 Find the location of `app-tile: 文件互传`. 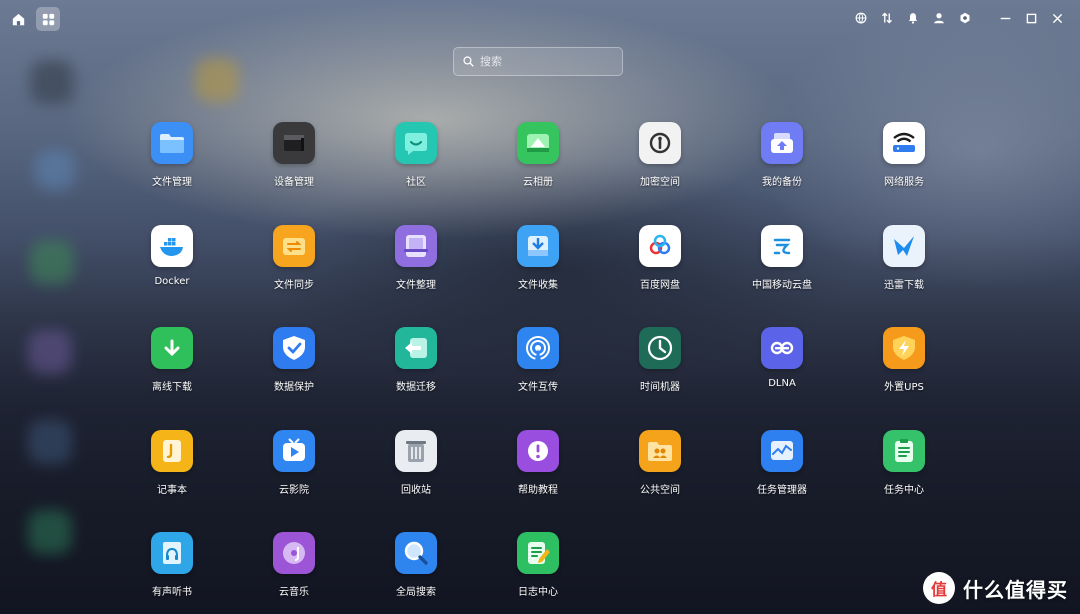

app-tile: 文件互传 is located at coordinates (538, 367).